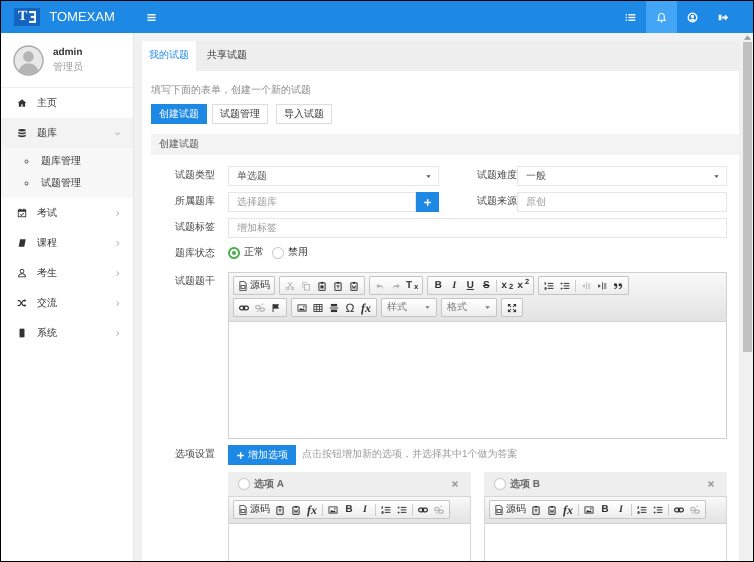  I want to click on bell-icon, so click(661, 17).